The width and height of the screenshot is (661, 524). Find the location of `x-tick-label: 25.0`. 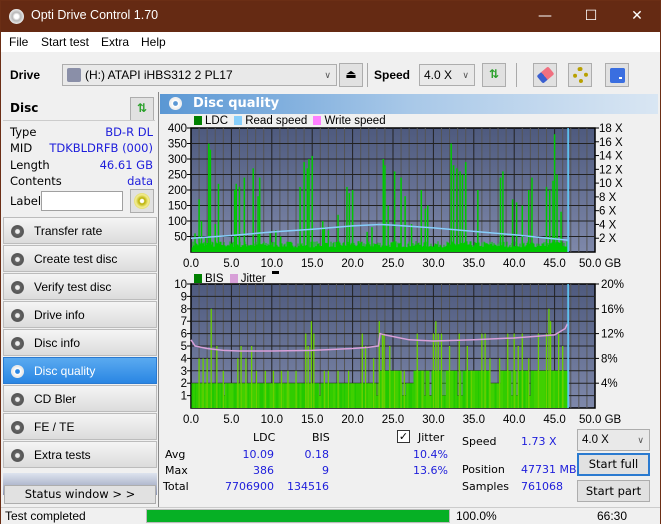

x-tick-label: 25.0 is located at coordinates (393, 420).